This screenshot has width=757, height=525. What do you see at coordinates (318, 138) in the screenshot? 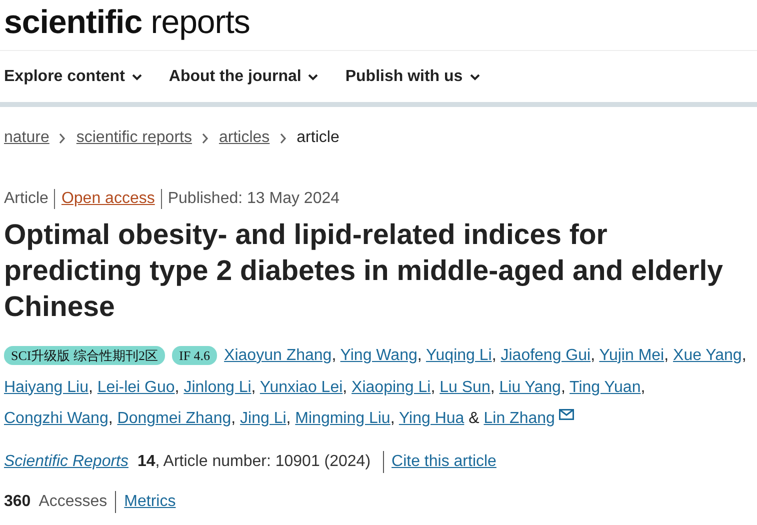
I see `breadcrumb-current: article` at bounding box center [318, 138].